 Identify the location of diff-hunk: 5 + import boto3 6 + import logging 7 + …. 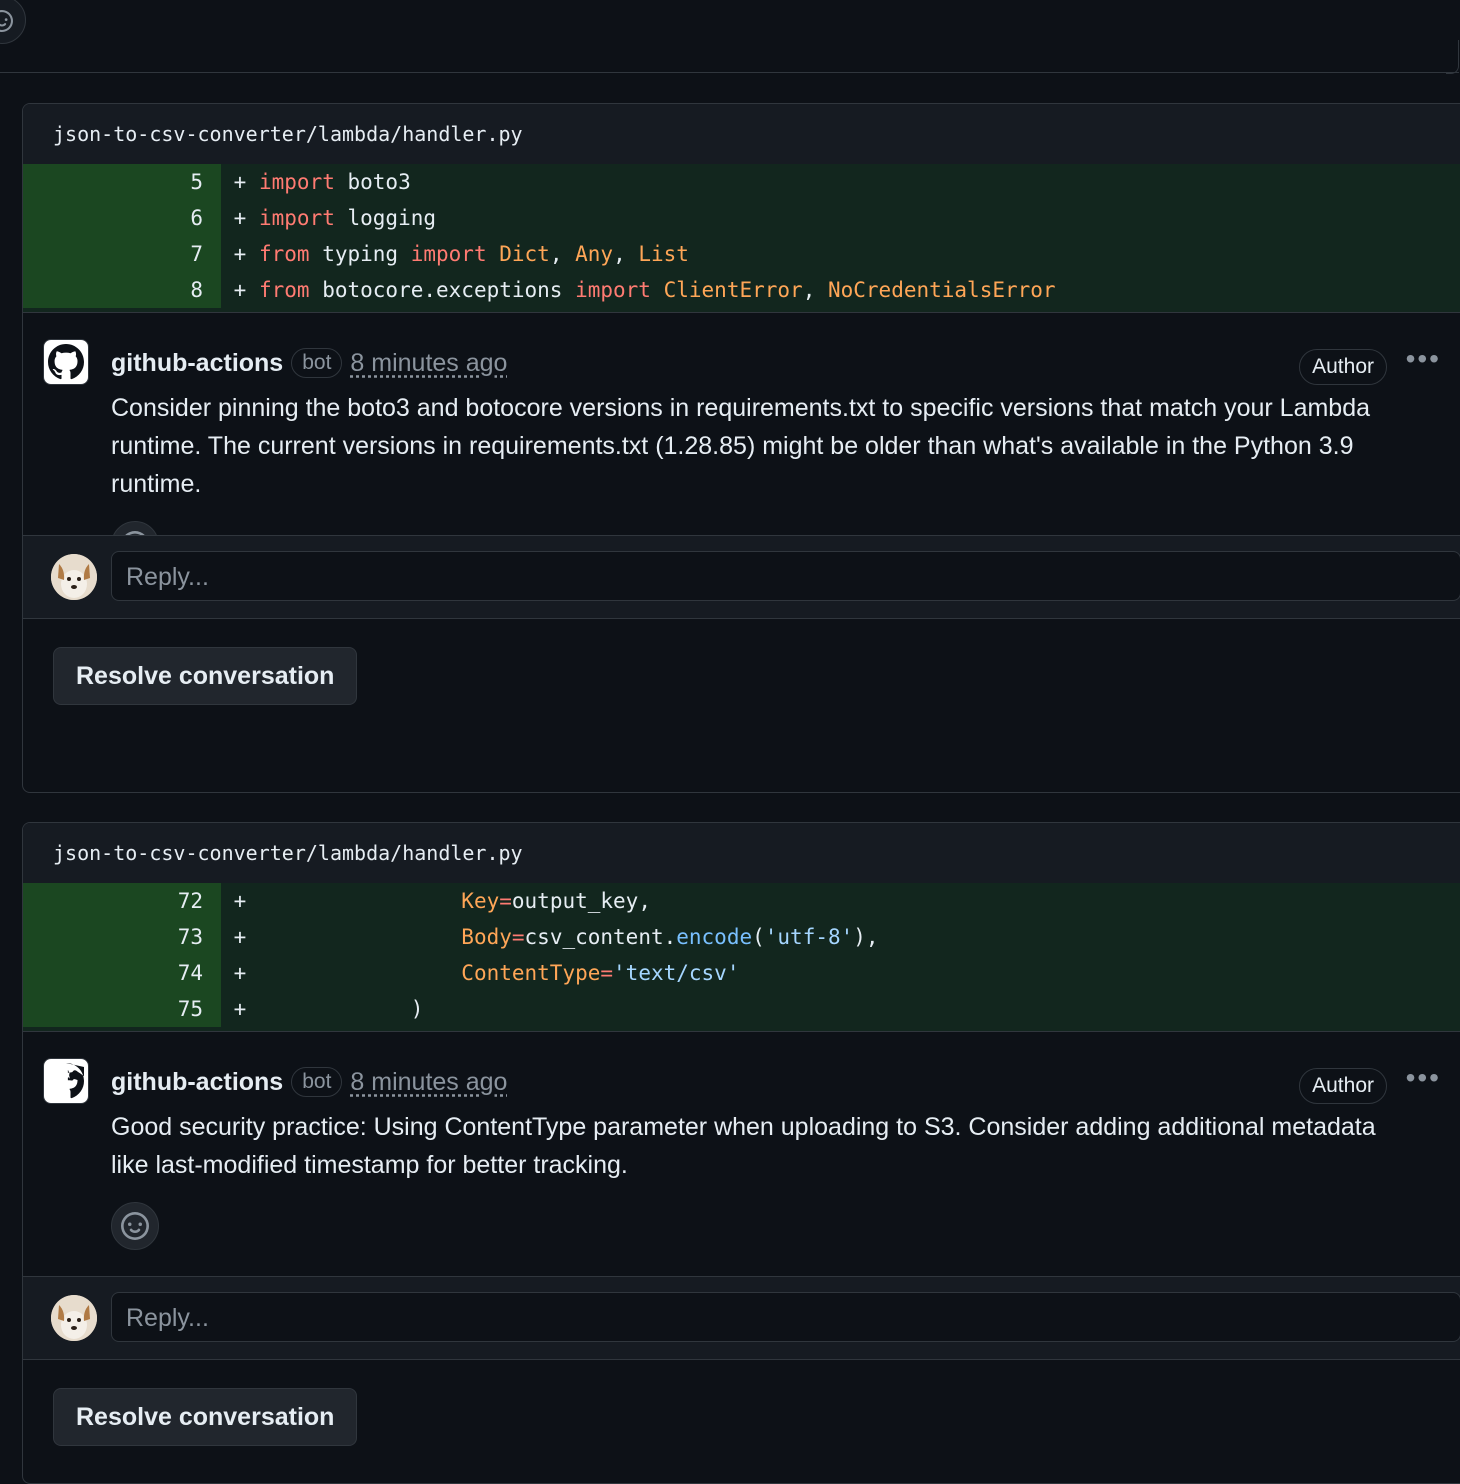
(741, 236).